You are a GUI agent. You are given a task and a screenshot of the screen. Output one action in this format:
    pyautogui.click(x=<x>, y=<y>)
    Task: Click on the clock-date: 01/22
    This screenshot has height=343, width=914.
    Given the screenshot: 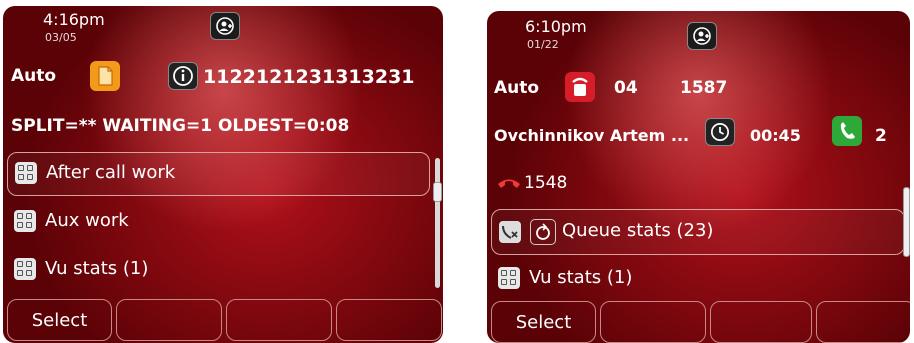 What is the action you would take?
    pyautogui.click(x=543, y=44)
    